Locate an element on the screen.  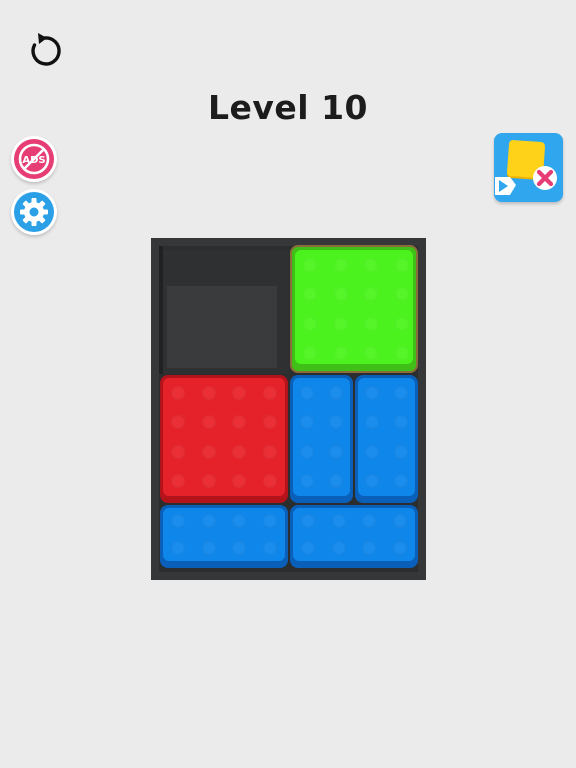
green-block is located at coordinates (354, 309).